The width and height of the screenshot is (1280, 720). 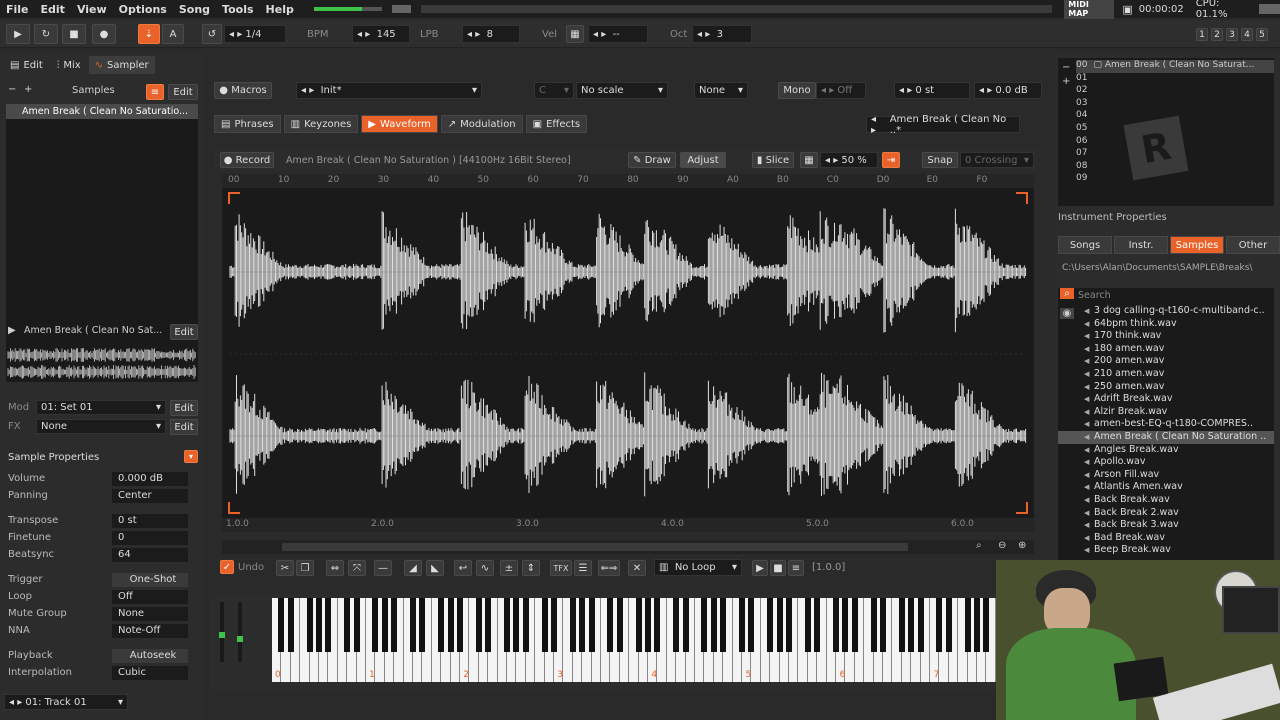 What do you see at coordinates (1269, 9) in the screenshot?
I see `fullscreen-bar` at bounding box center [1269, 9].